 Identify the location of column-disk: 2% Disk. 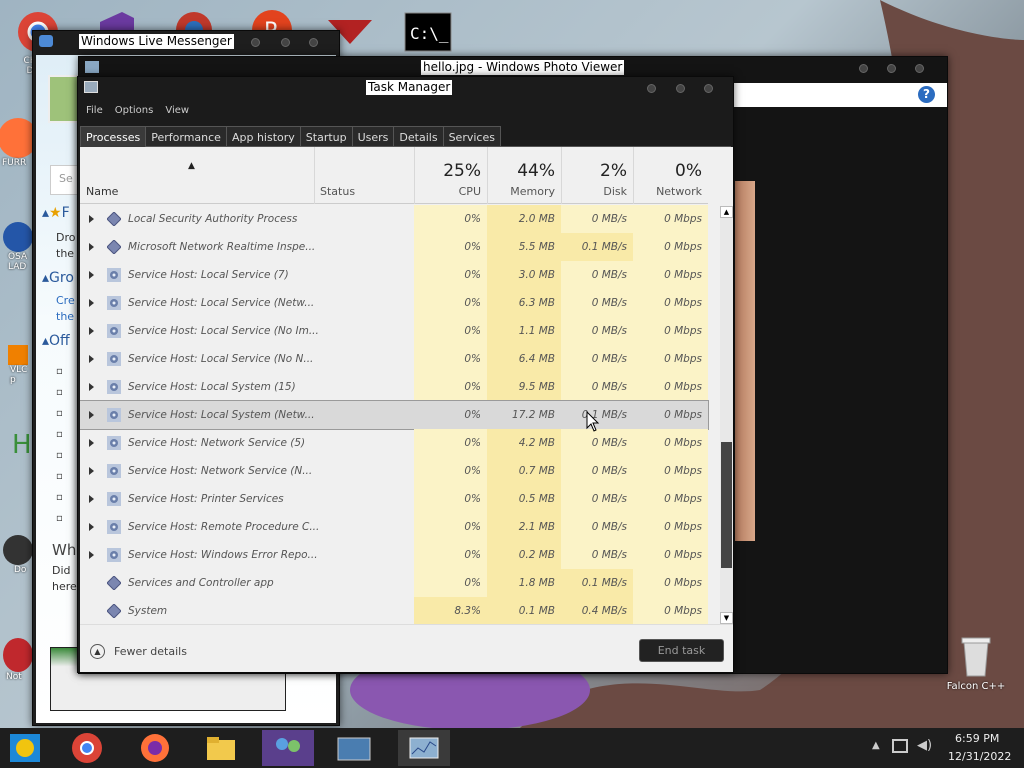
(597, 175).